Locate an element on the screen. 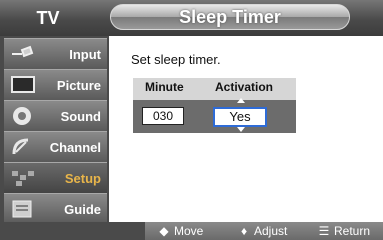  sidebar-item-sound: Sound is located at coordinates (55, 115).